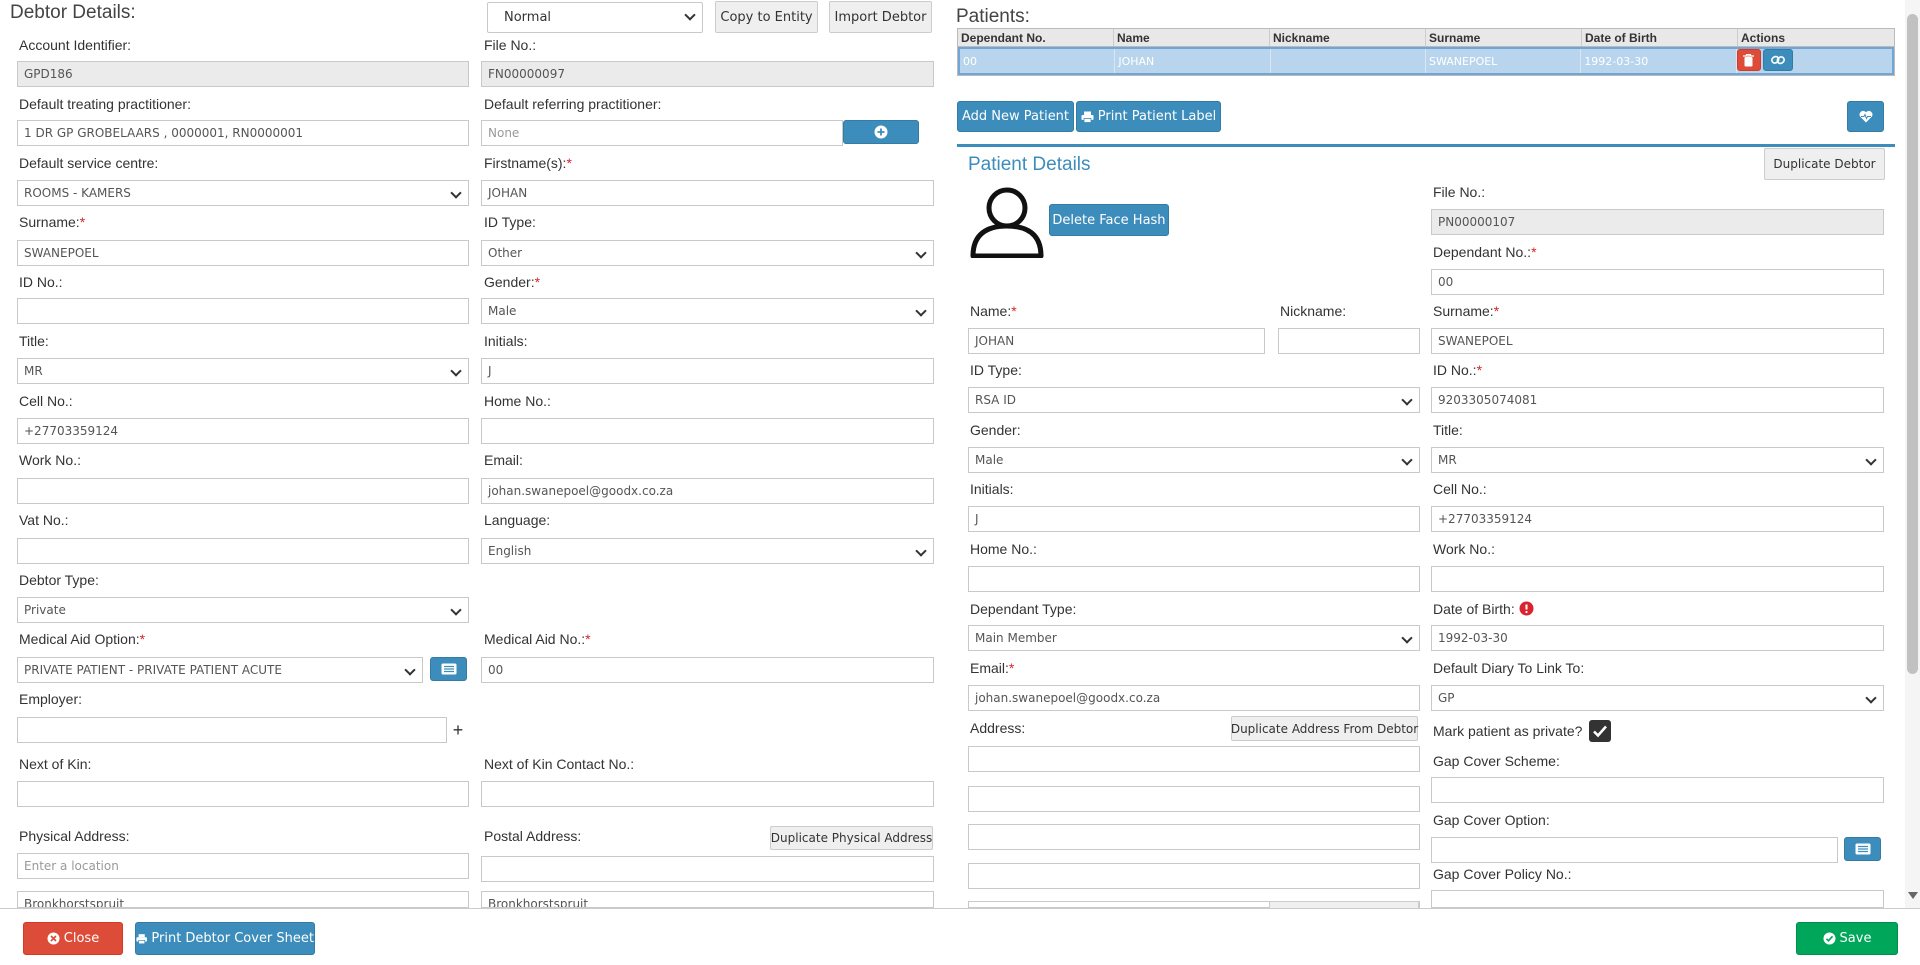 The width and height of the screenshot is (1920, 965). I want to click on patient-email-field: johan.swanepoel@goodx.co.za, so click(1194, 698).